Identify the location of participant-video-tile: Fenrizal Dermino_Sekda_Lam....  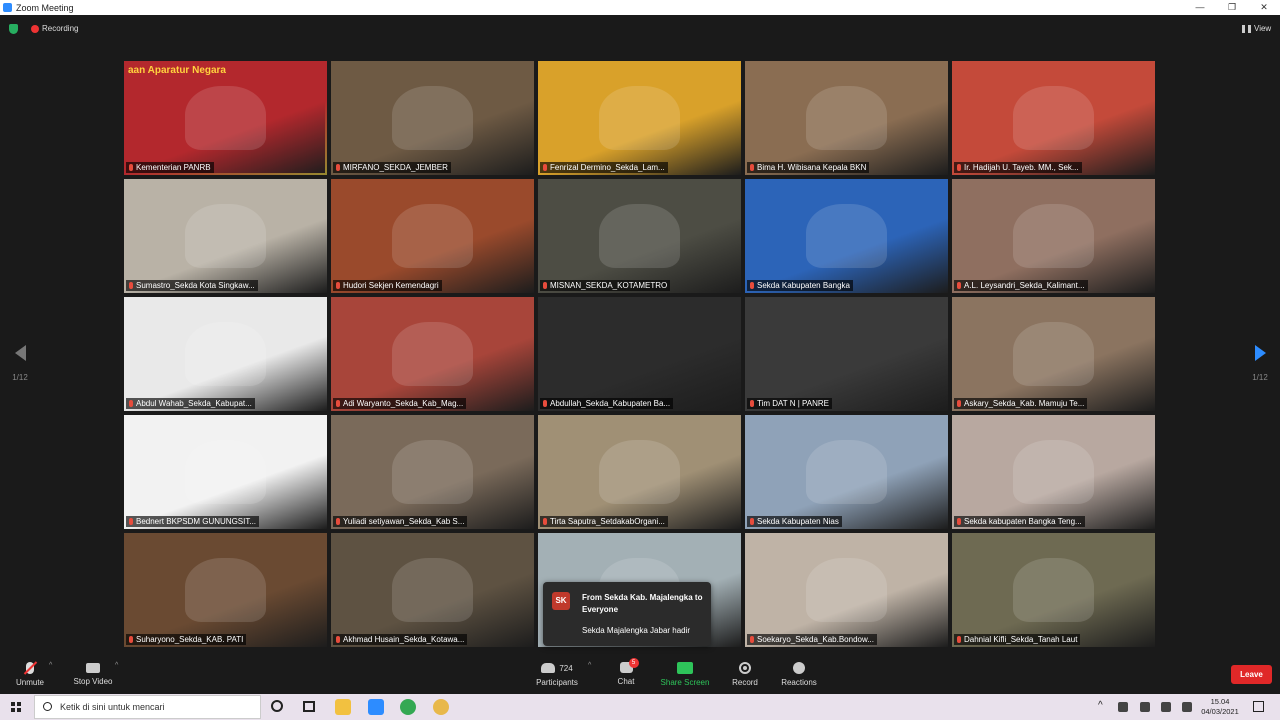
(639, 118).